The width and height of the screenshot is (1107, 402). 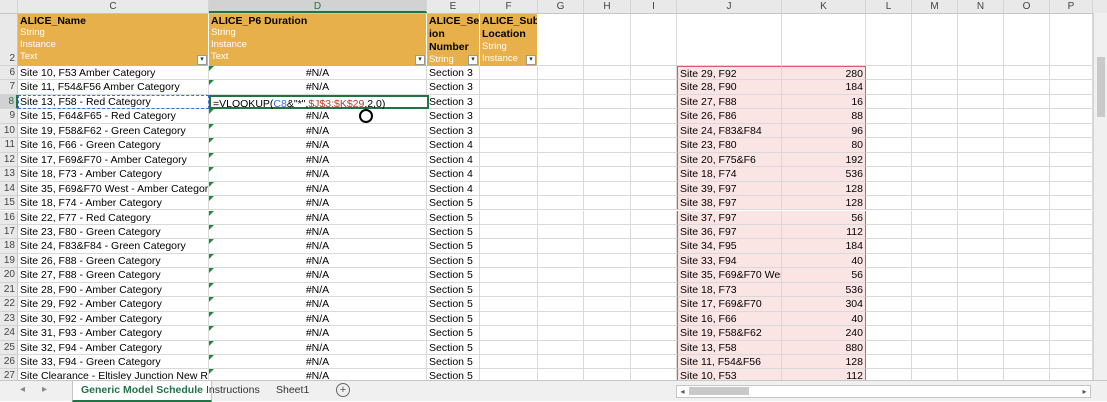 What do you see at coordinates (9, 232) in the screenshot?
I see `row-number: 17` at bounding box center [9, 232].